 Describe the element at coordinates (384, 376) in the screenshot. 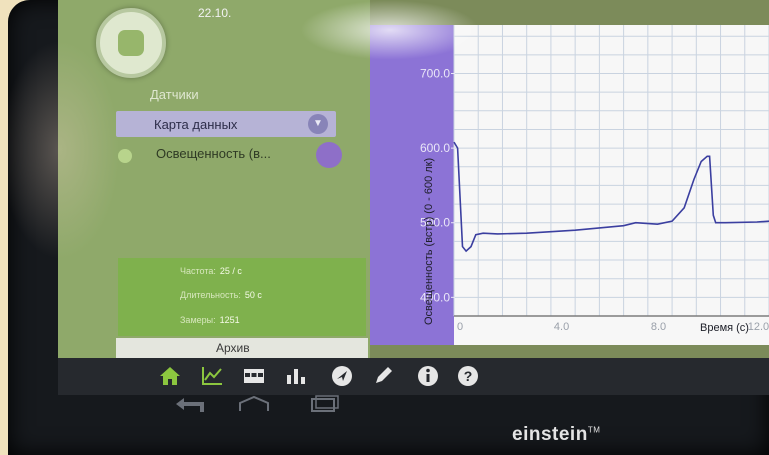

I see `pen-icon` at that location.